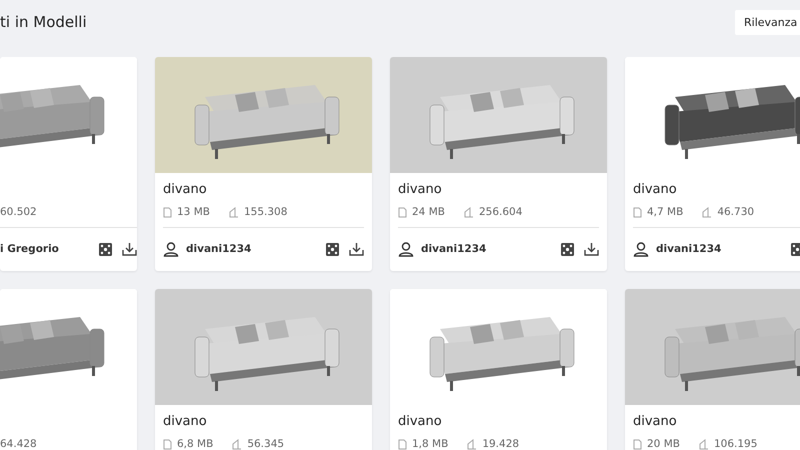 The height and width of the screenshot is (450, 800). Describe the element at coordinates (266, 212) in the screenshot. I see `polygon-count: 155.308` at that location.